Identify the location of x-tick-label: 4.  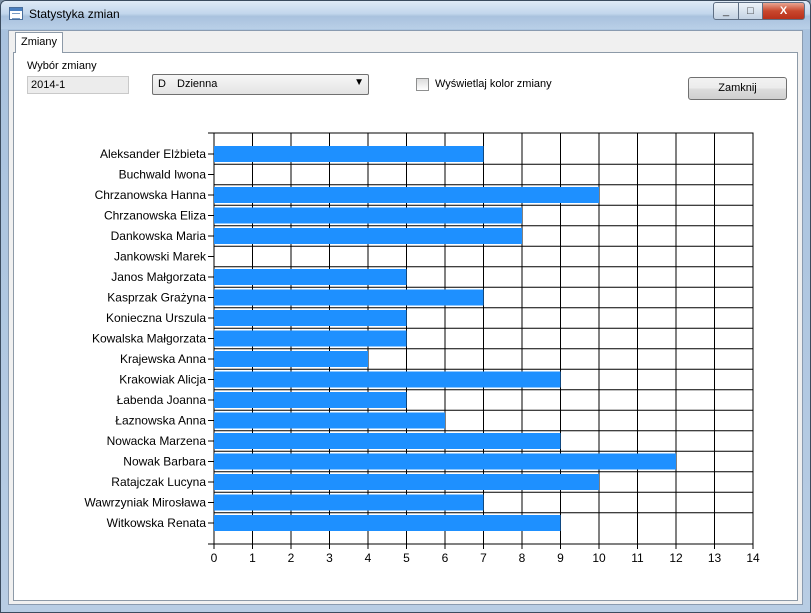
(368, 558).